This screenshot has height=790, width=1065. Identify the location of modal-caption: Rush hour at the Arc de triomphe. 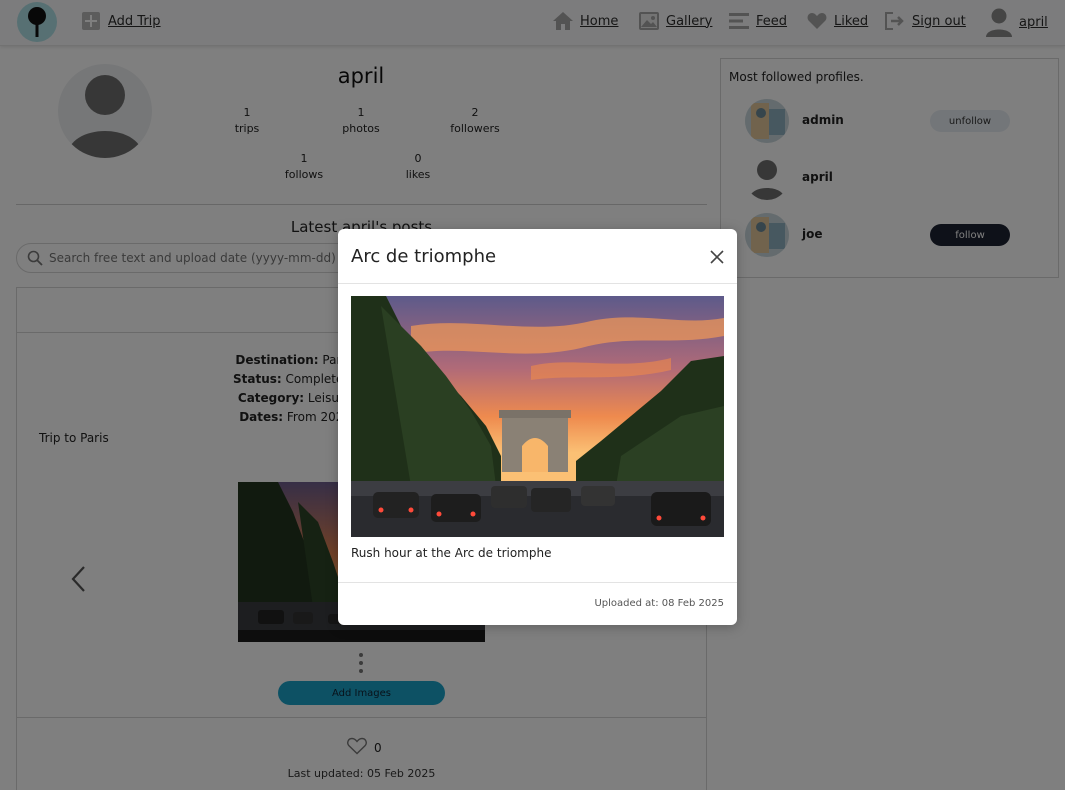
(451, 553).